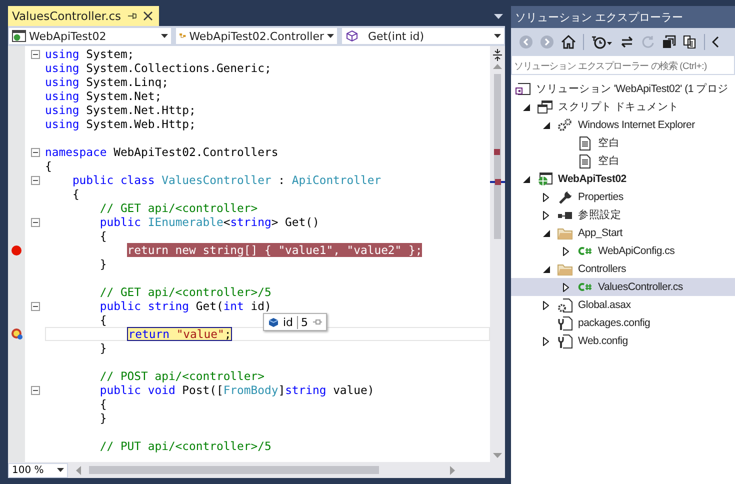  What do you see at coordinates (623, 107) in the screenshot?
I see `tree-item: スクリプト ドキュメント` at bounding box center [623, 107].